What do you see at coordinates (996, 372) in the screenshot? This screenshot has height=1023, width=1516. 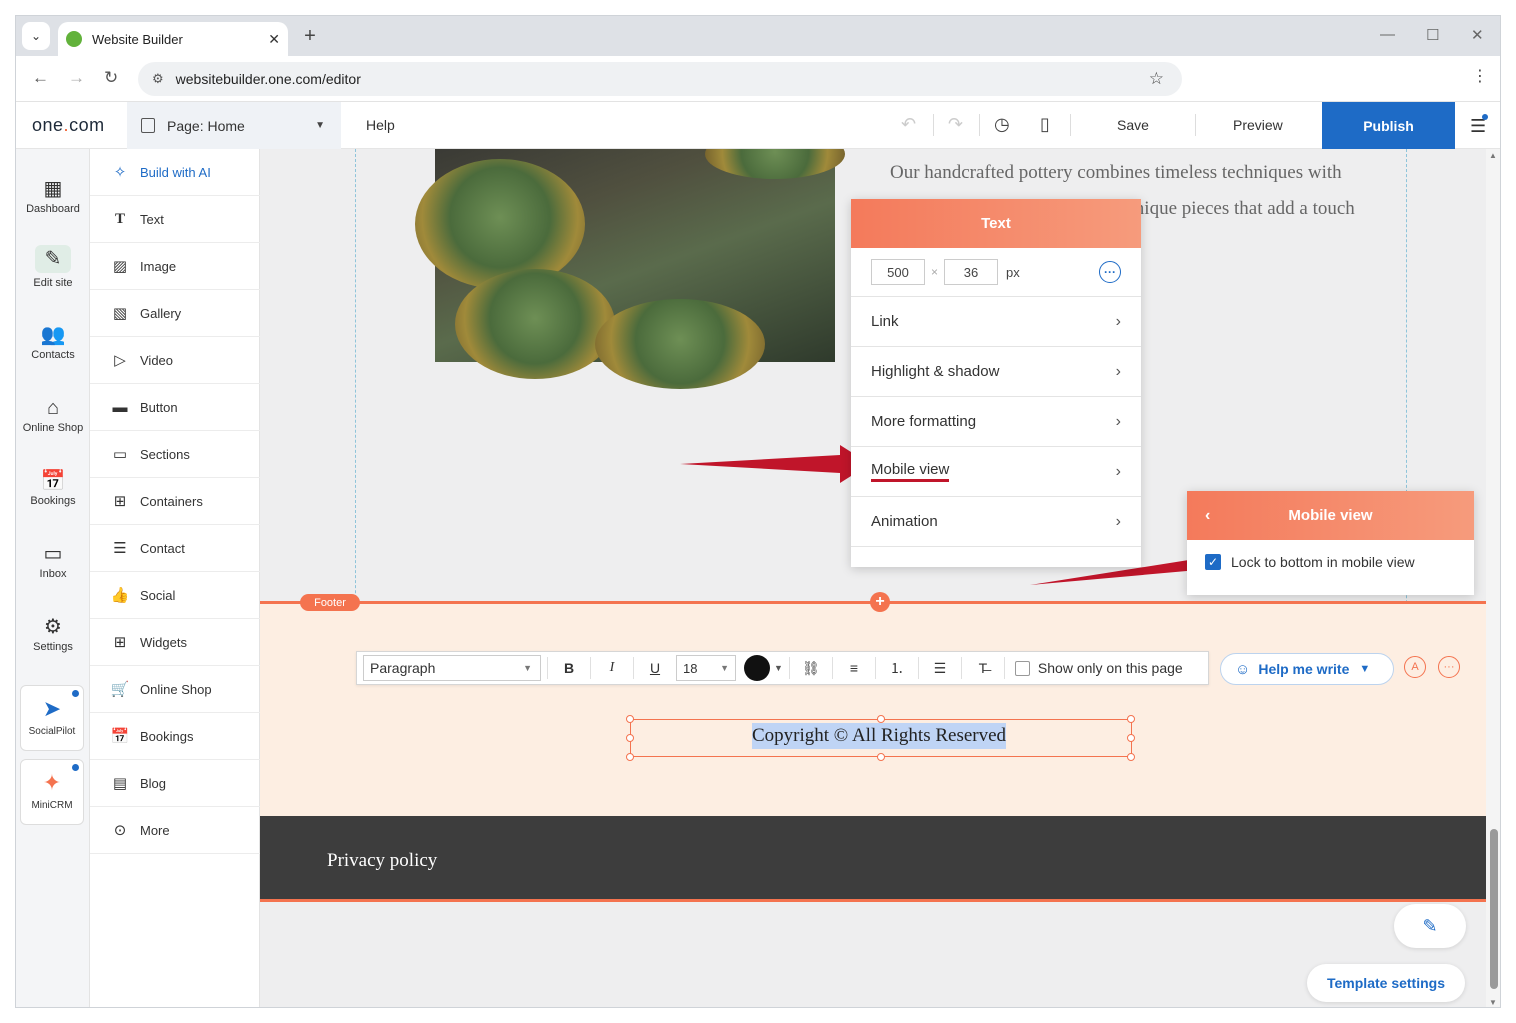 I see `popup-row-highlight-shadow: Highlight & shadow ›` at bounding box center [996, 372].